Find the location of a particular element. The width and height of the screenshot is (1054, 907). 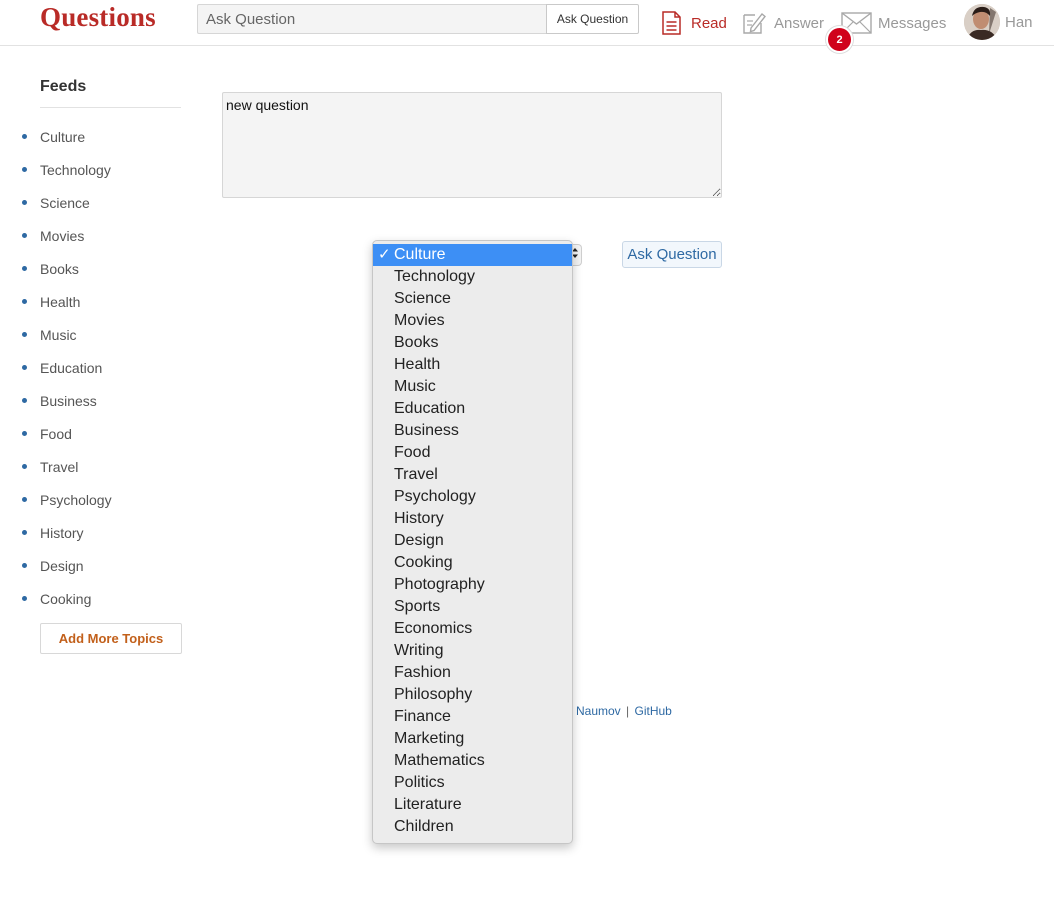

sidebar-item-movies: Movies is located at coordinates (67, 235).